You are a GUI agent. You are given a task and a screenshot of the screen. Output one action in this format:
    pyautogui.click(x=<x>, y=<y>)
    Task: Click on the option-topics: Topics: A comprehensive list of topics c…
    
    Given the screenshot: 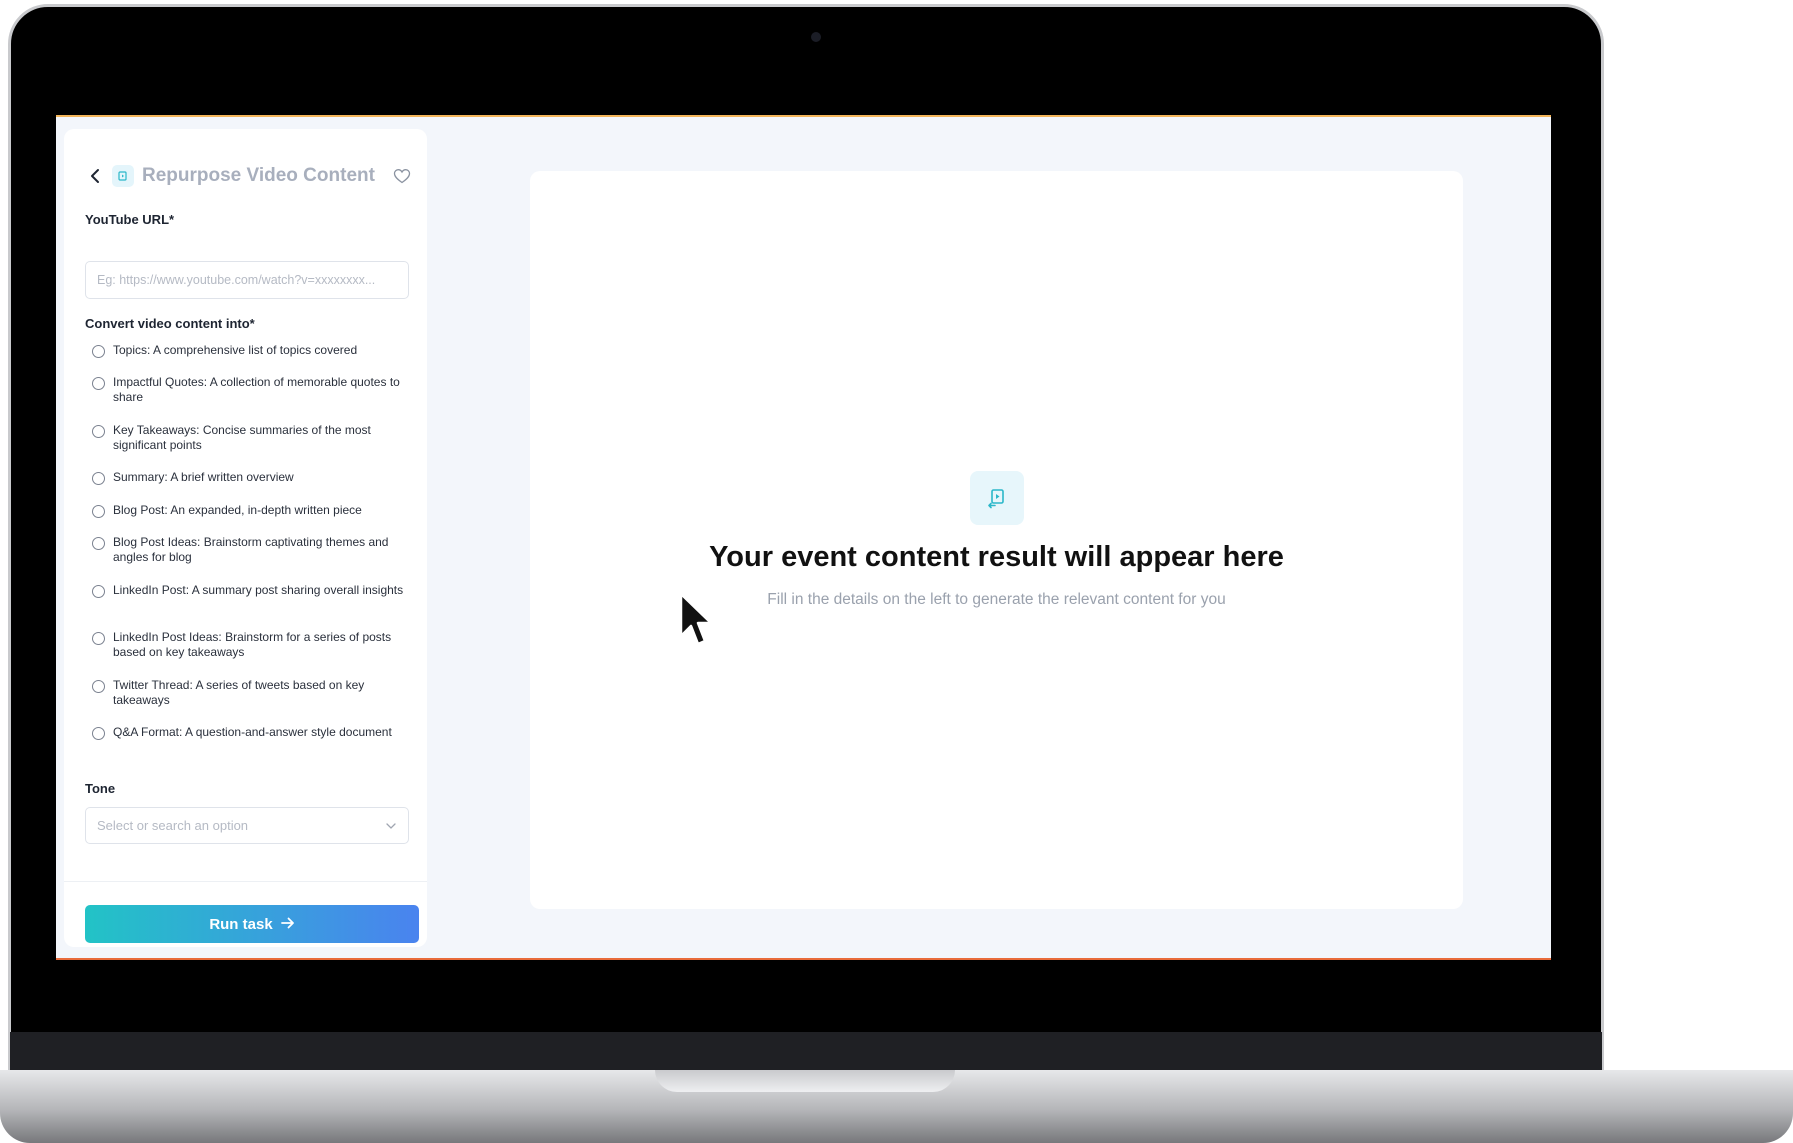 What is the action you would take?
    pyautogui.click(x=252, y=350)
    